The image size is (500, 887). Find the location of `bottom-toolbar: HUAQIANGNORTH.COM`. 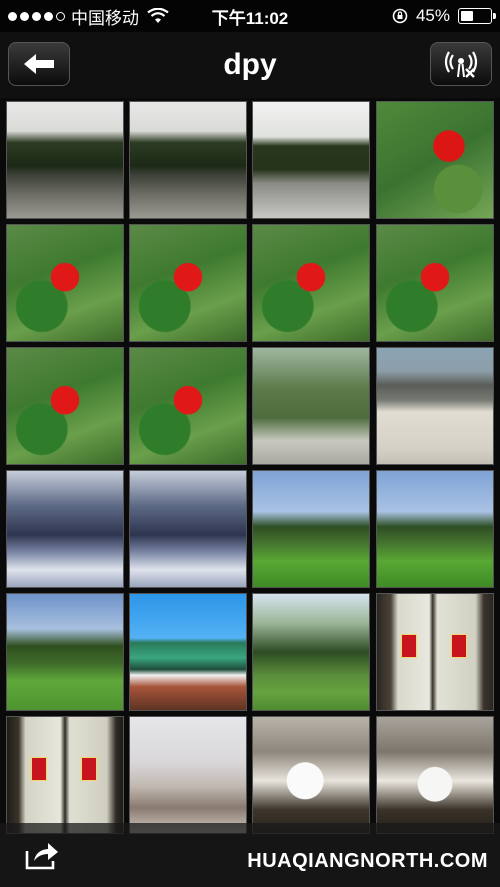

bottom-toolbar: HUAQIANGNORTH.COM is located at coordinates (250, 855).